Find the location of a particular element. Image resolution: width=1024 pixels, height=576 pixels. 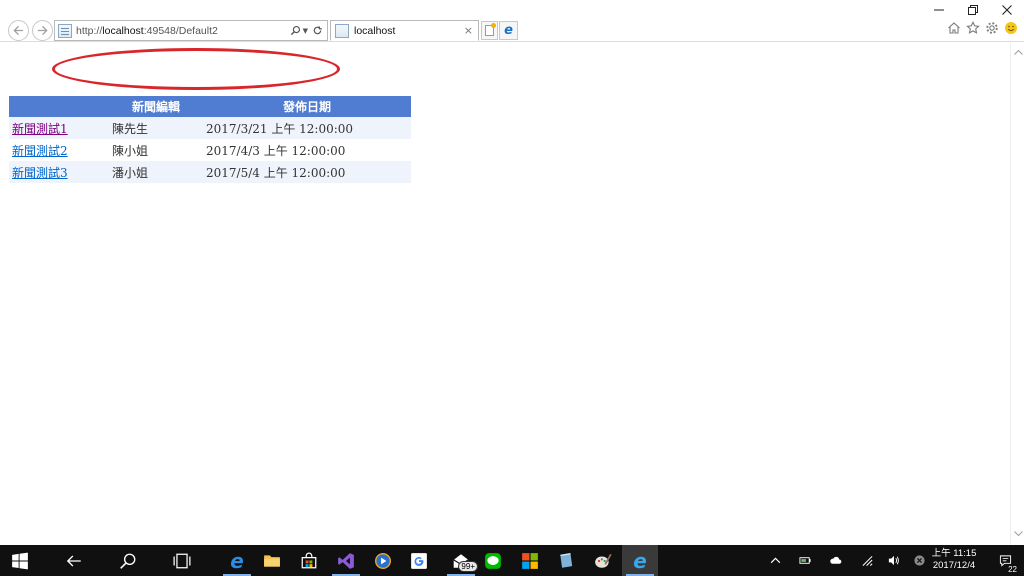

task-view-button is located at coordinates (182, 560).